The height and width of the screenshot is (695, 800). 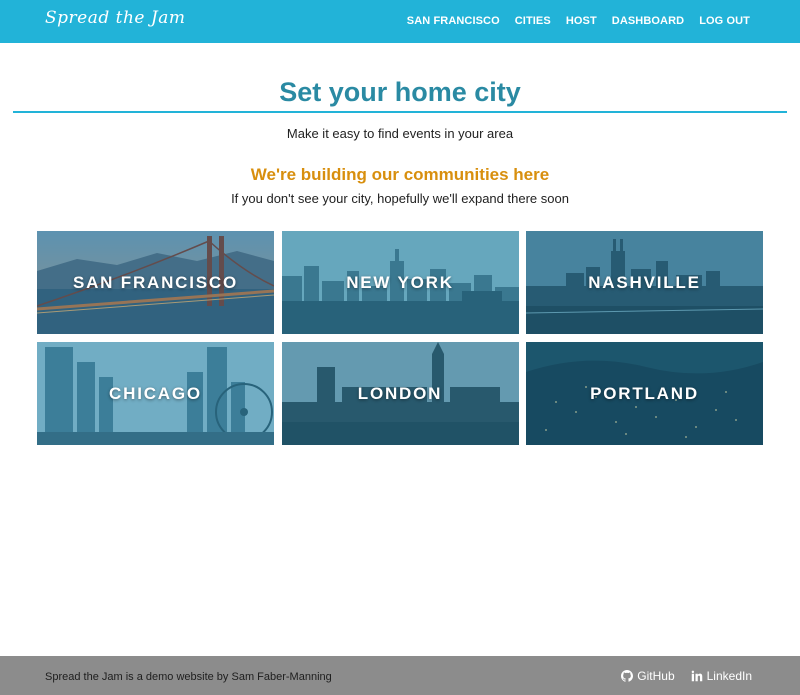 What do you see at coordinates (453, 21) in the screenshot?
I see `nav-link-san-francisco: SAN FRANCISCO` at bounding box center [453, 21].